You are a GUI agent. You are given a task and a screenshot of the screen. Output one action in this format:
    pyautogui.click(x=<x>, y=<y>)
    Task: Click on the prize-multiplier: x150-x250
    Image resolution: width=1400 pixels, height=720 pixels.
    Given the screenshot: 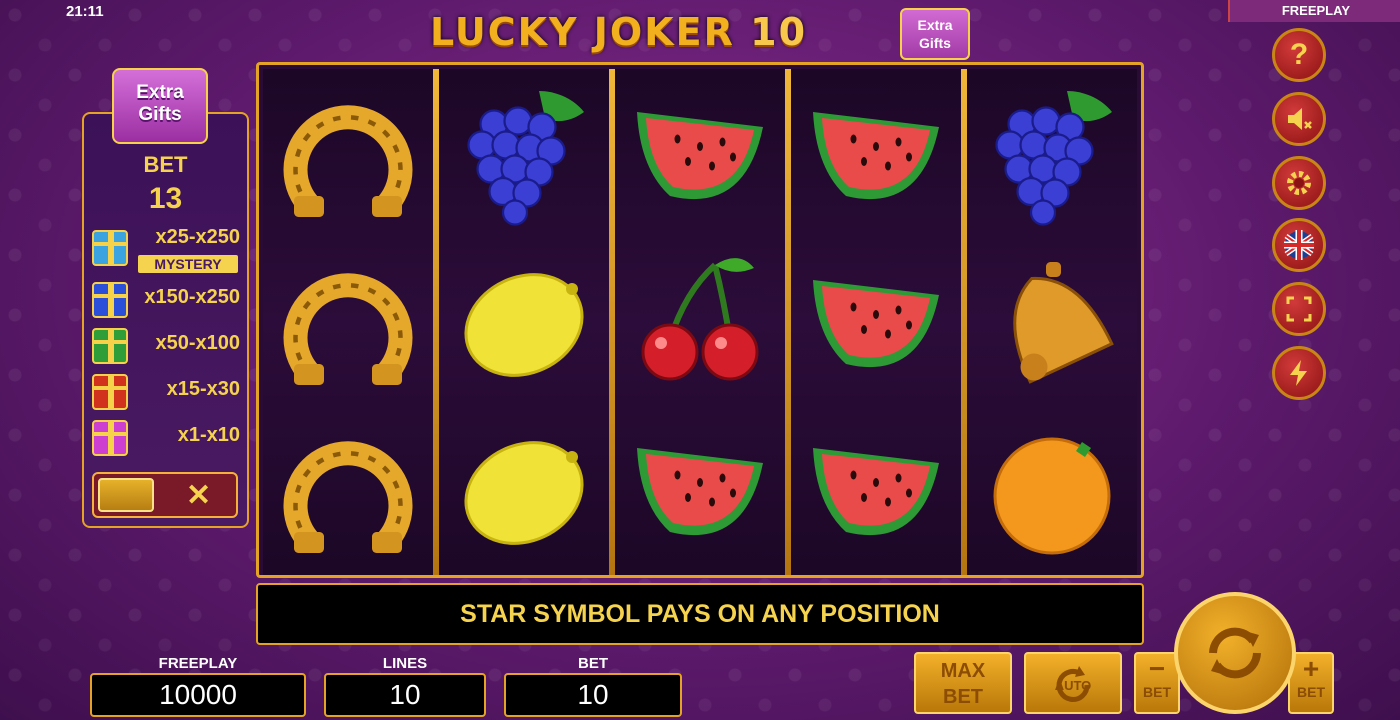 What is the action you would take?
    pyautogui.click(x=192, y=297)
    